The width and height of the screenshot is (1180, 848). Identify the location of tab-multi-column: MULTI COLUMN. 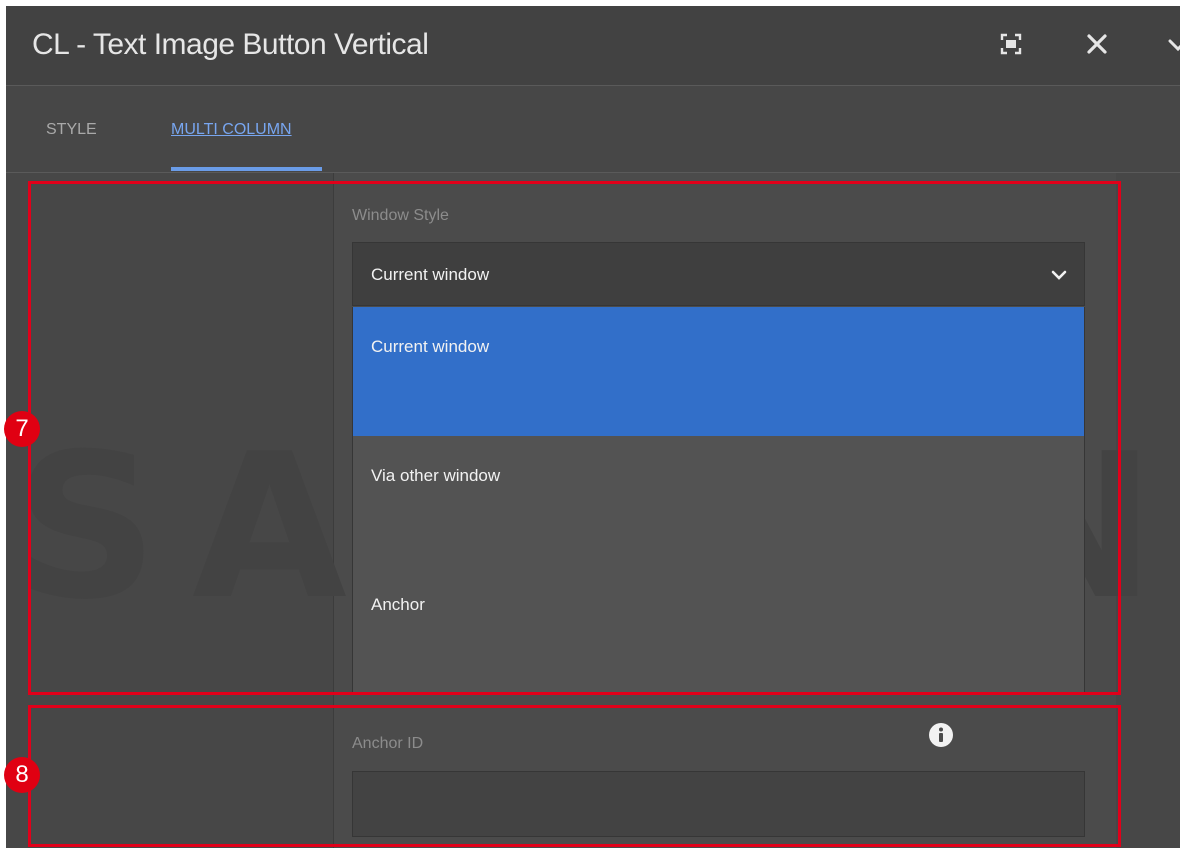
(231, 130).